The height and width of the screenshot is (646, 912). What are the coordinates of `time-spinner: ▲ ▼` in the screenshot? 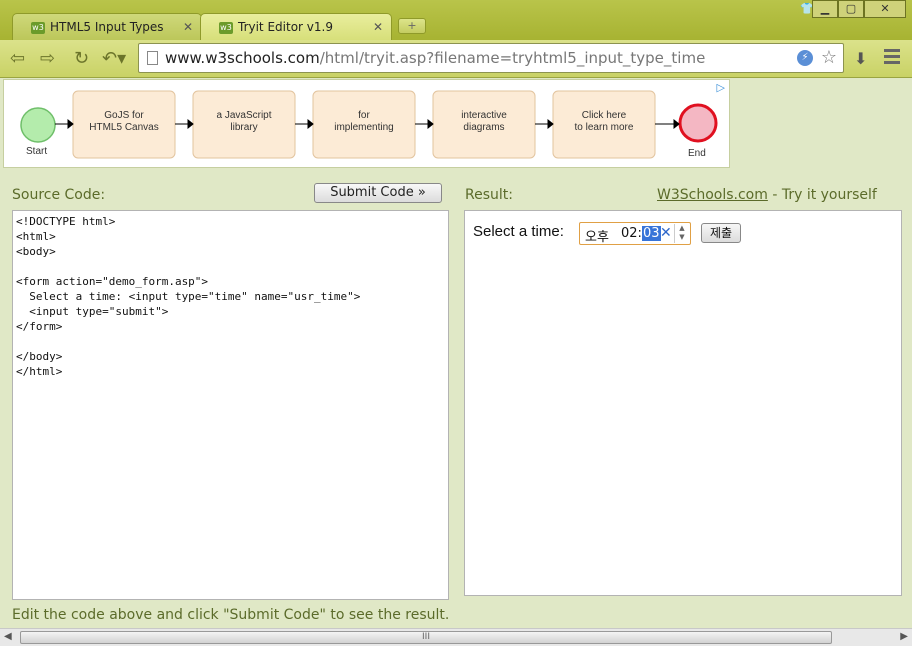 It's located at (681, 233).